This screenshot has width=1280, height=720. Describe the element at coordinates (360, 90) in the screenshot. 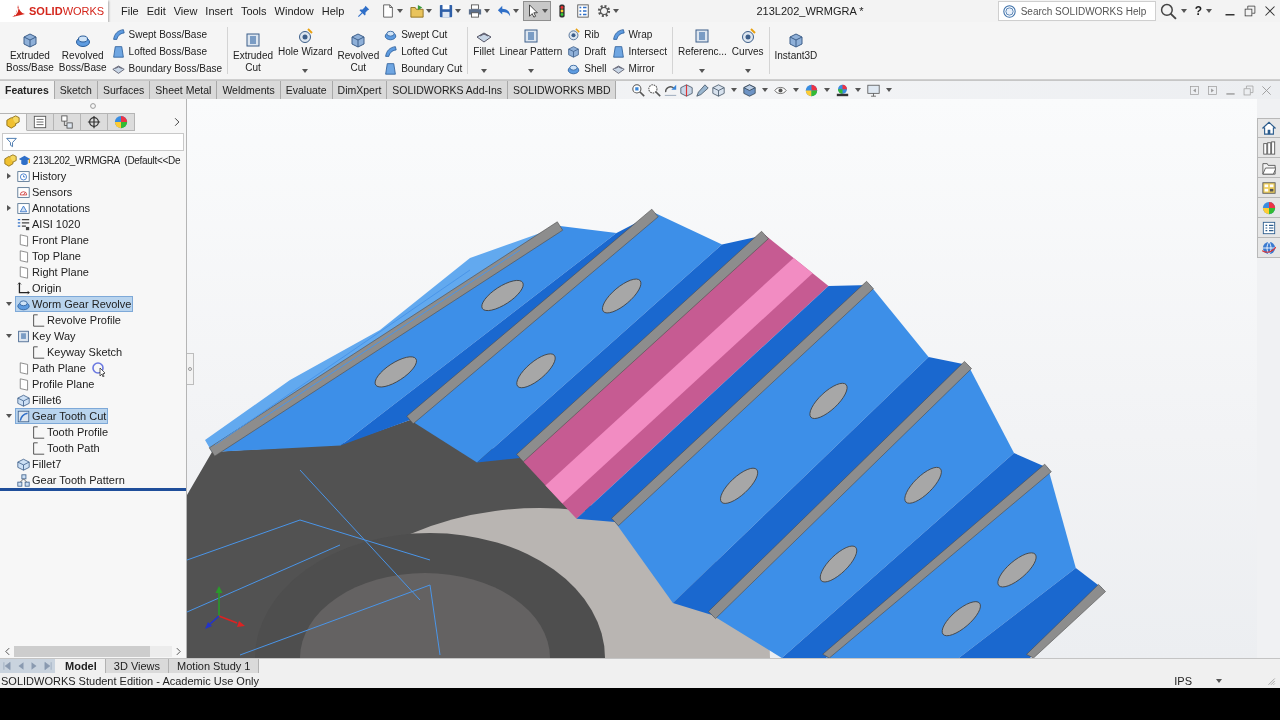

I see `tab: DimXpert` at that location.